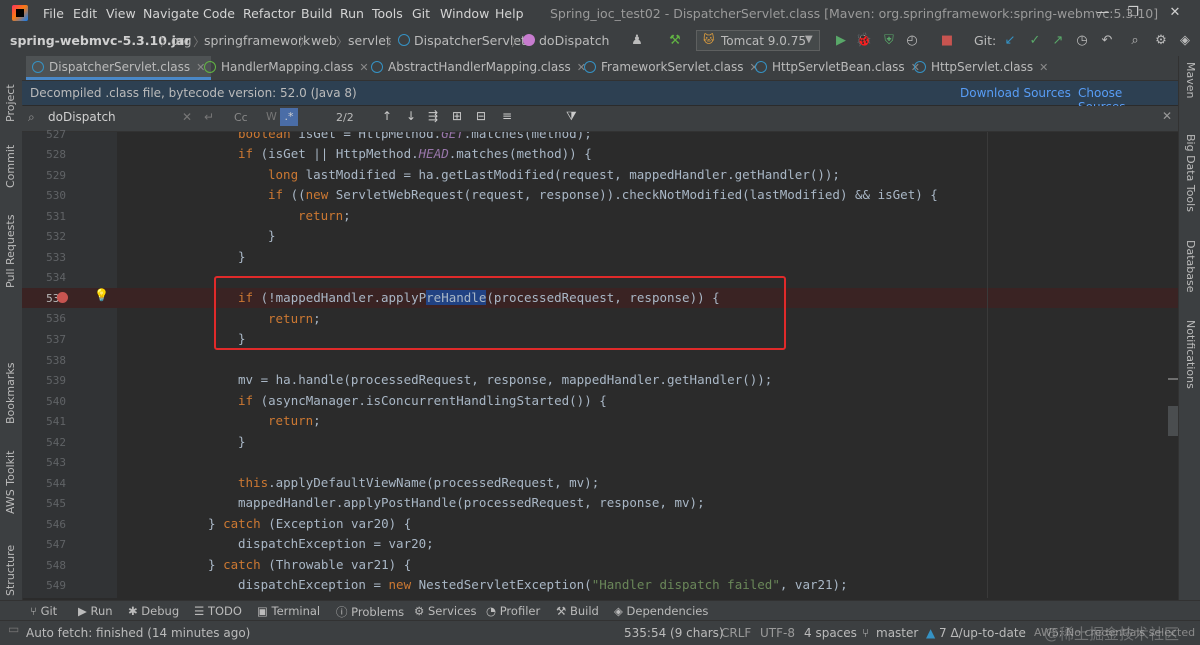 The width and height of the screenshot is (1200, 645). What do you see at coordinates (758, 40) in the screenshot?
I see `run-configuration-select: 🐱 Tomcat 9.0.75 ▼` at bounding box center [758, 40].